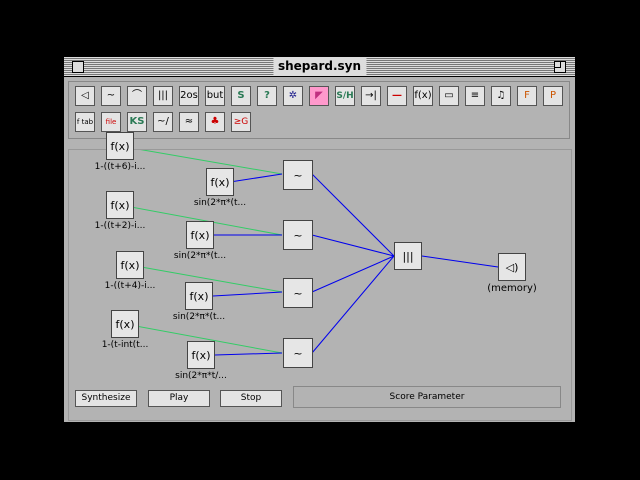 The image size is (640, 480). Describe the element at coordinates (78, 67) in the screenshot. I see `close-box` at that location.